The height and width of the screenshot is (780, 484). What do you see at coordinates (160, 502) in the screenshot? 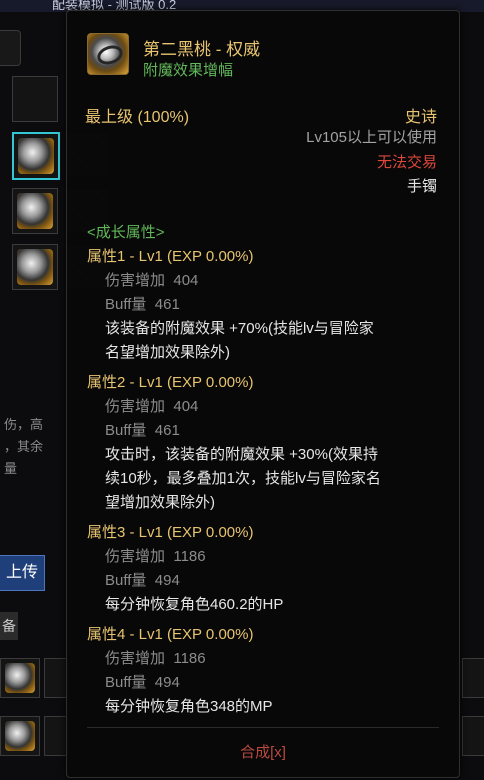
I see `attribute-effect: 望增加效果除外)` at bounding box center [160, 502].